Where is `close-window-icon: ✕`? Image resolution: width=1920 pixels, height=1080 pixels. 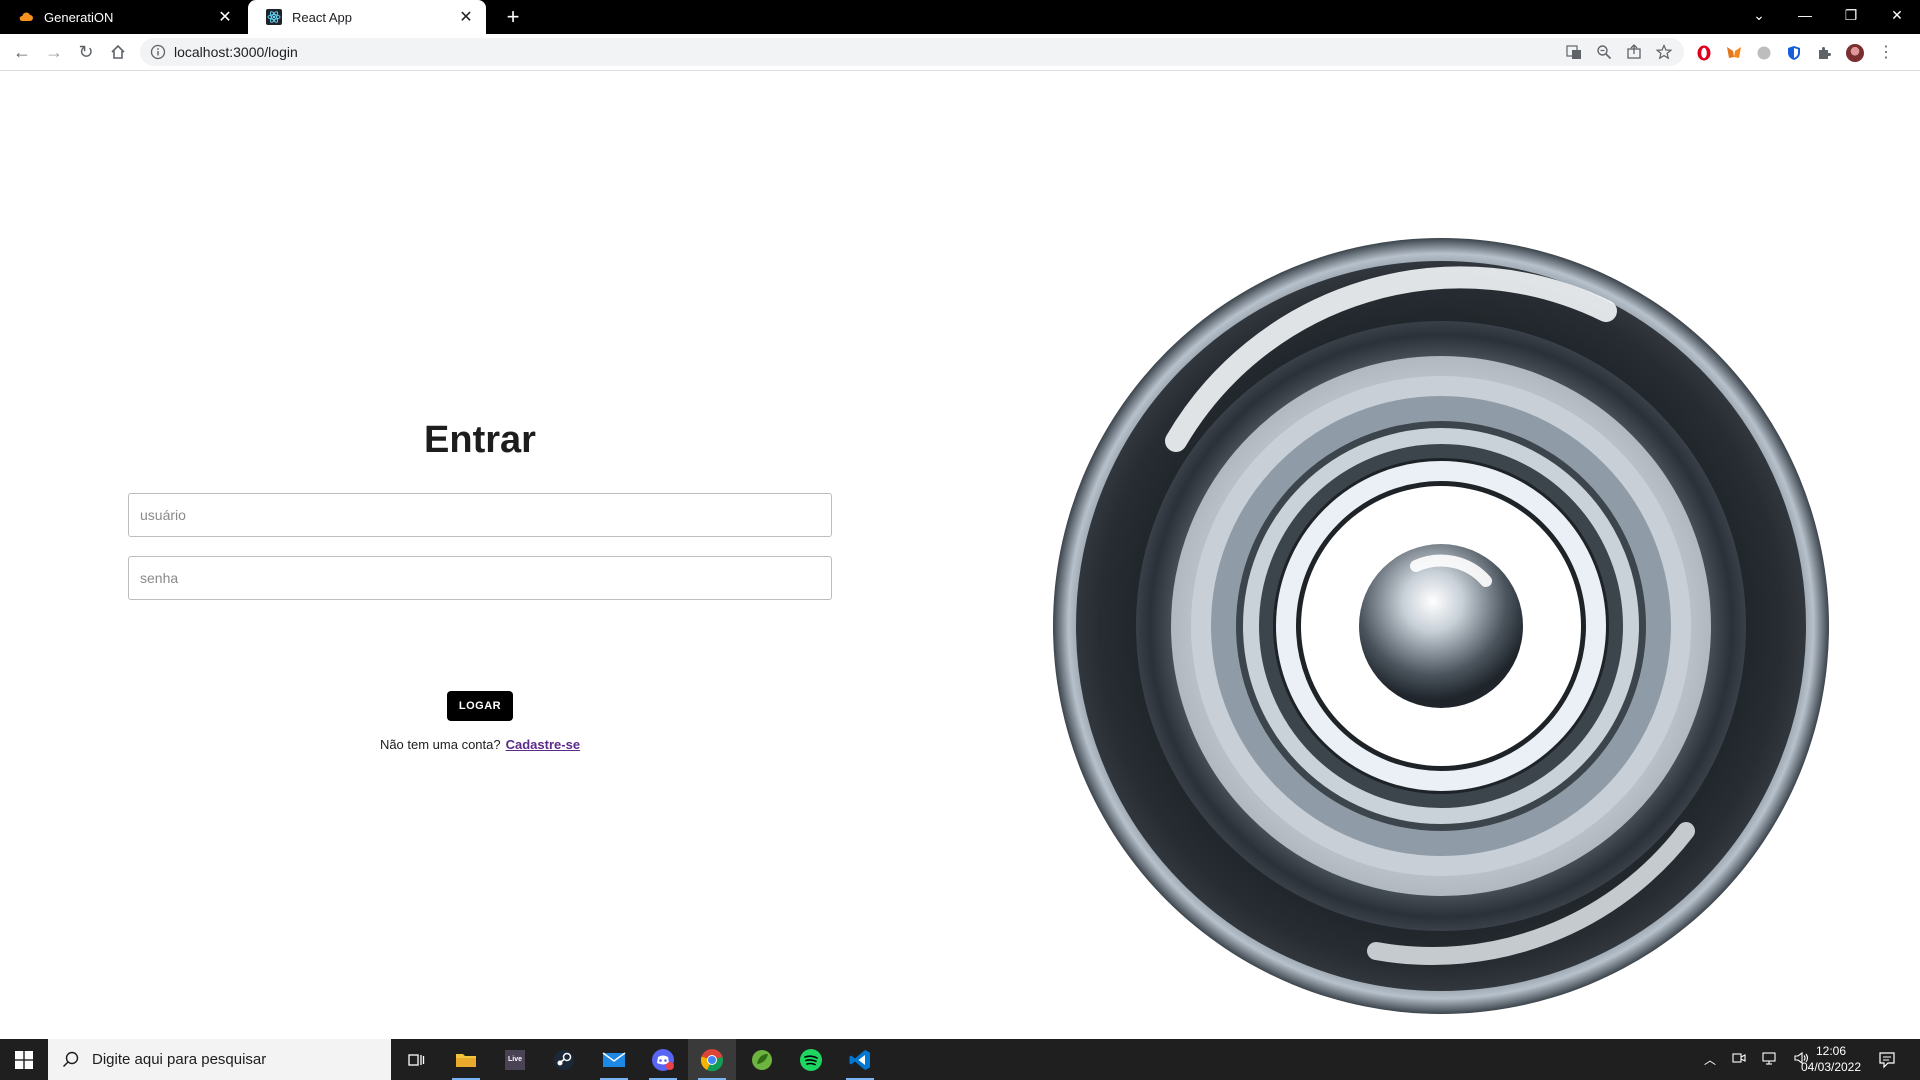
close-window-icon: ✕ is located at coordinates (1897, 15).